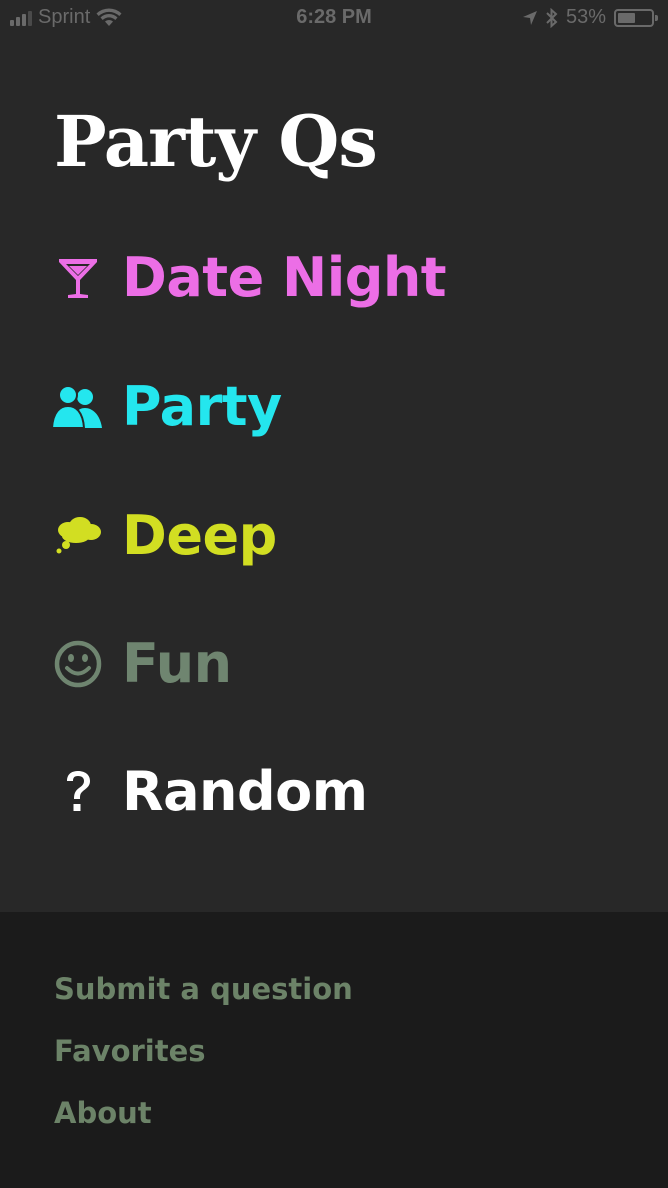 The width and height of the screenshot is (668, 1188). I want to click on menu-item-label: Random, so click(245, 791).